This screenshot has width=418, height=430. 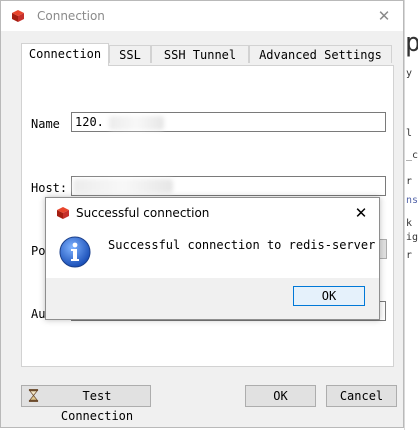 What do you see at coordinates (143, 213) in the screenshot?
I see `popup-title: Successful connection` at bounding box center [143, 213].